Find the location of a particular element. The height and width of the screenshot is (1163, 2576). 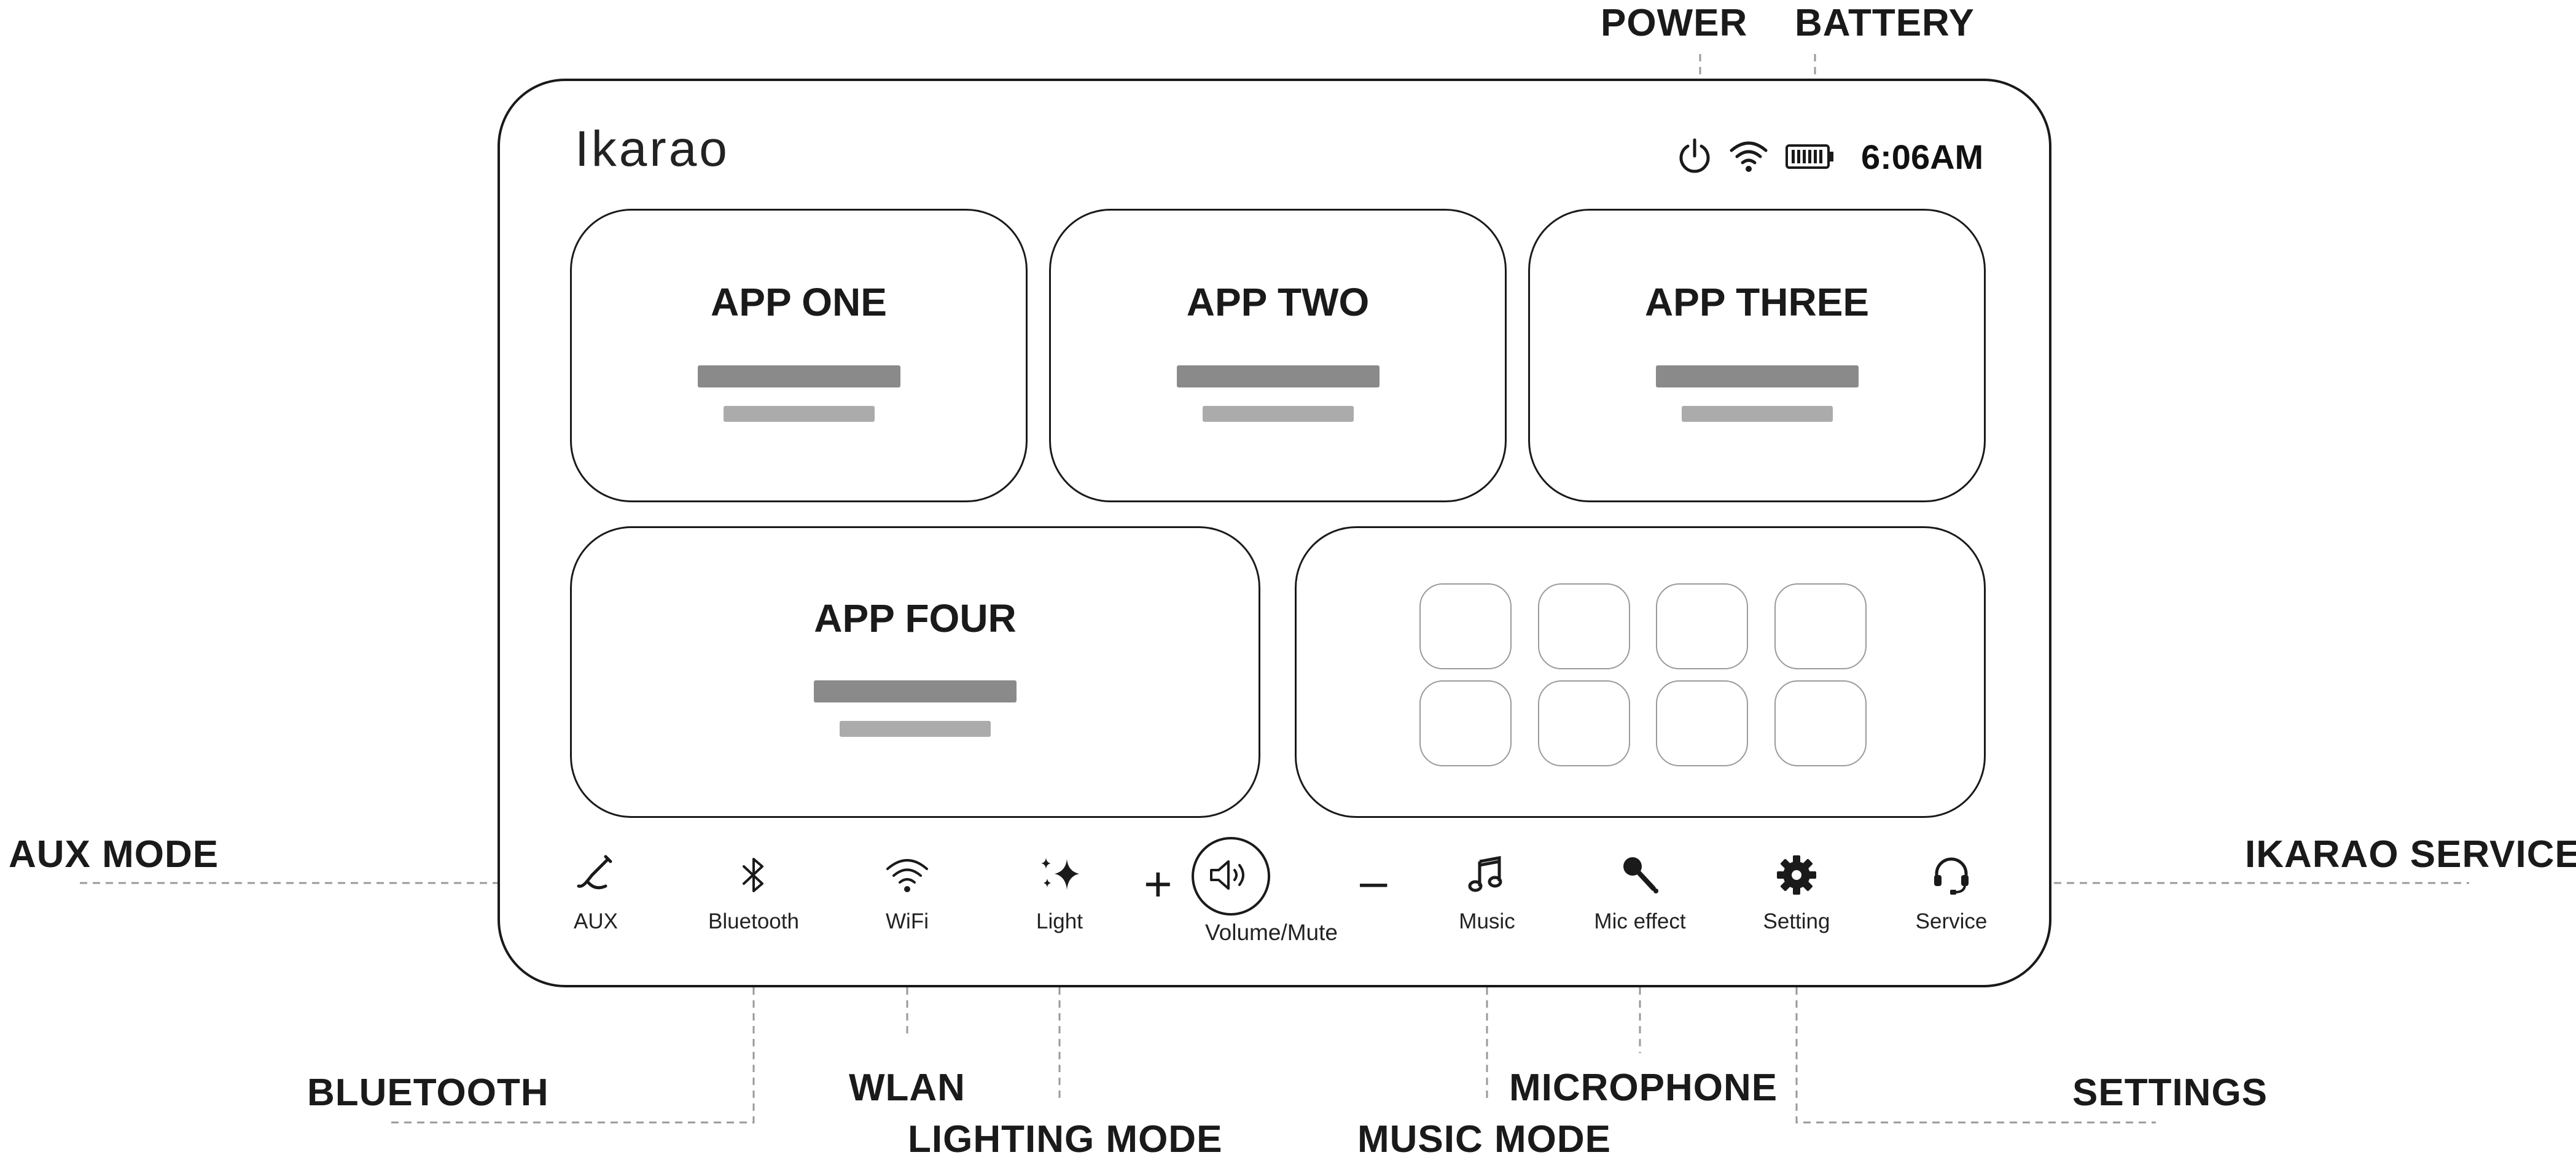

dock-wifi-button: WiFi is located at coordinates (907, 889).